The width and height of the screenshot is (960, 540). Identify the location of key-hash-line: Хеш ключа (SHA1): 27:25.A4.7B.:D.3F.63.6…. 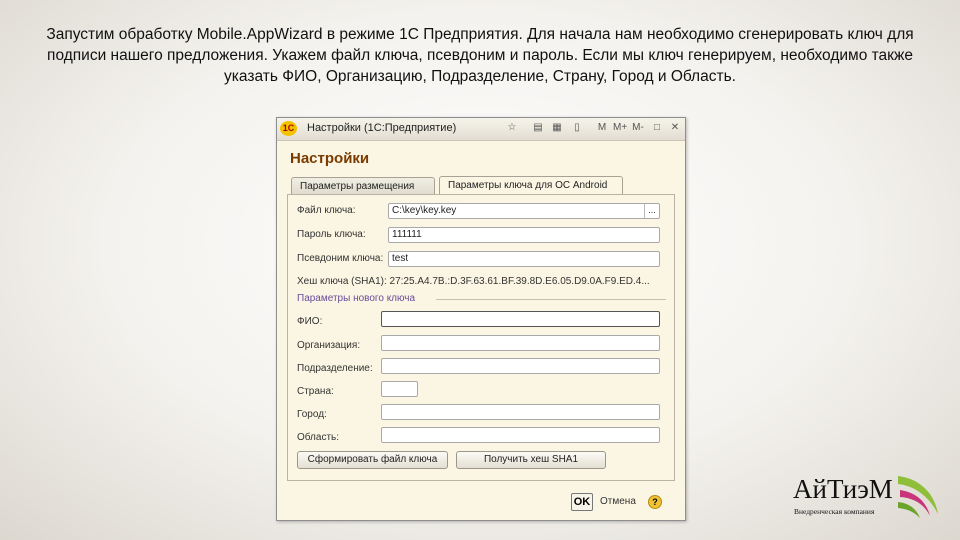
(473, 281).